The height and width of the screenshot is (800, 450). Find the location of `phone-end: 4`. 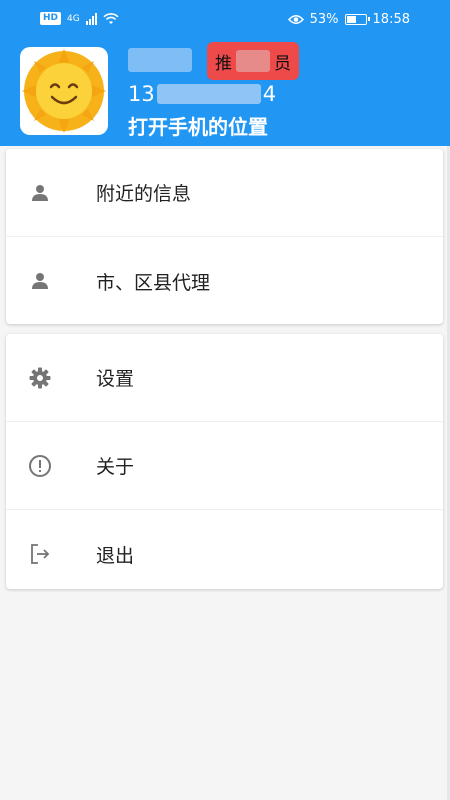

phone-end: 4 is located at coordinates (269, 94).